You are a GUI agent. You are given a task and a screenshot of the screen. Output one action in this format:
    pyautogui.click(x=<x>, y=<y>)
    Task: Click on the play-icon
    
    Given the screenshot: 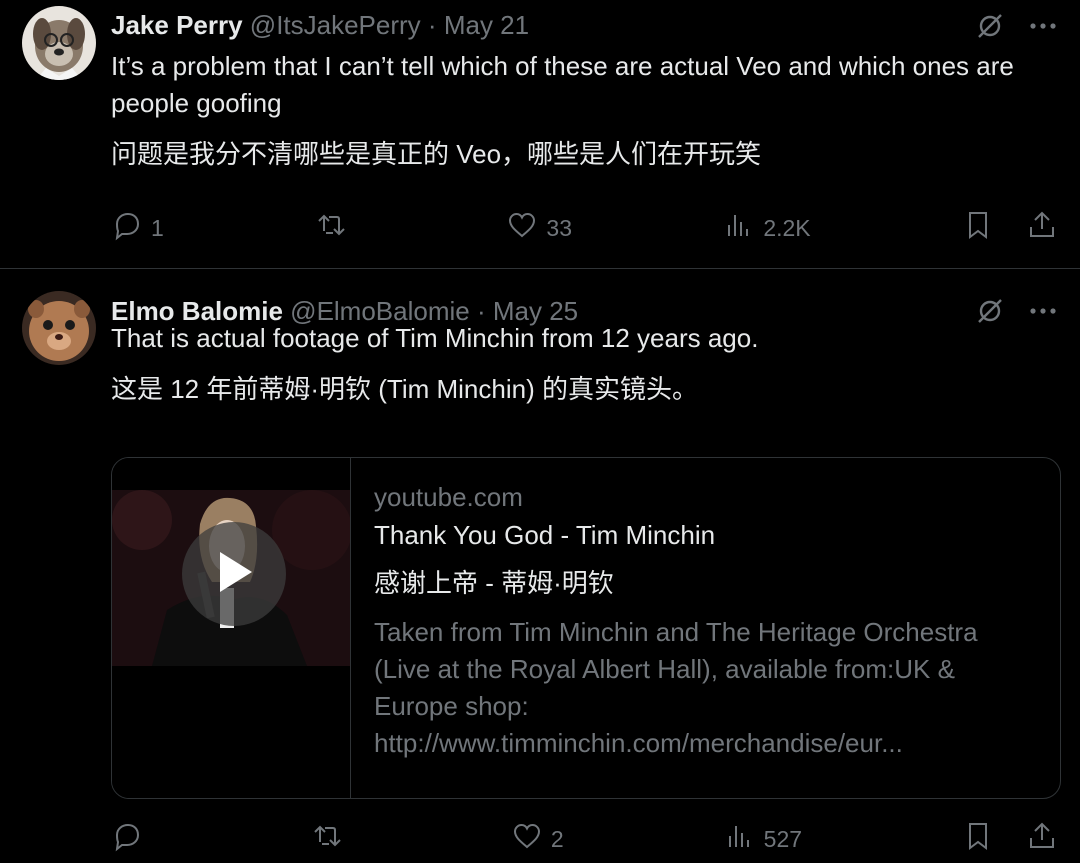 What is the action you would take?
    pyautogui.click(x=234, y=574)
    